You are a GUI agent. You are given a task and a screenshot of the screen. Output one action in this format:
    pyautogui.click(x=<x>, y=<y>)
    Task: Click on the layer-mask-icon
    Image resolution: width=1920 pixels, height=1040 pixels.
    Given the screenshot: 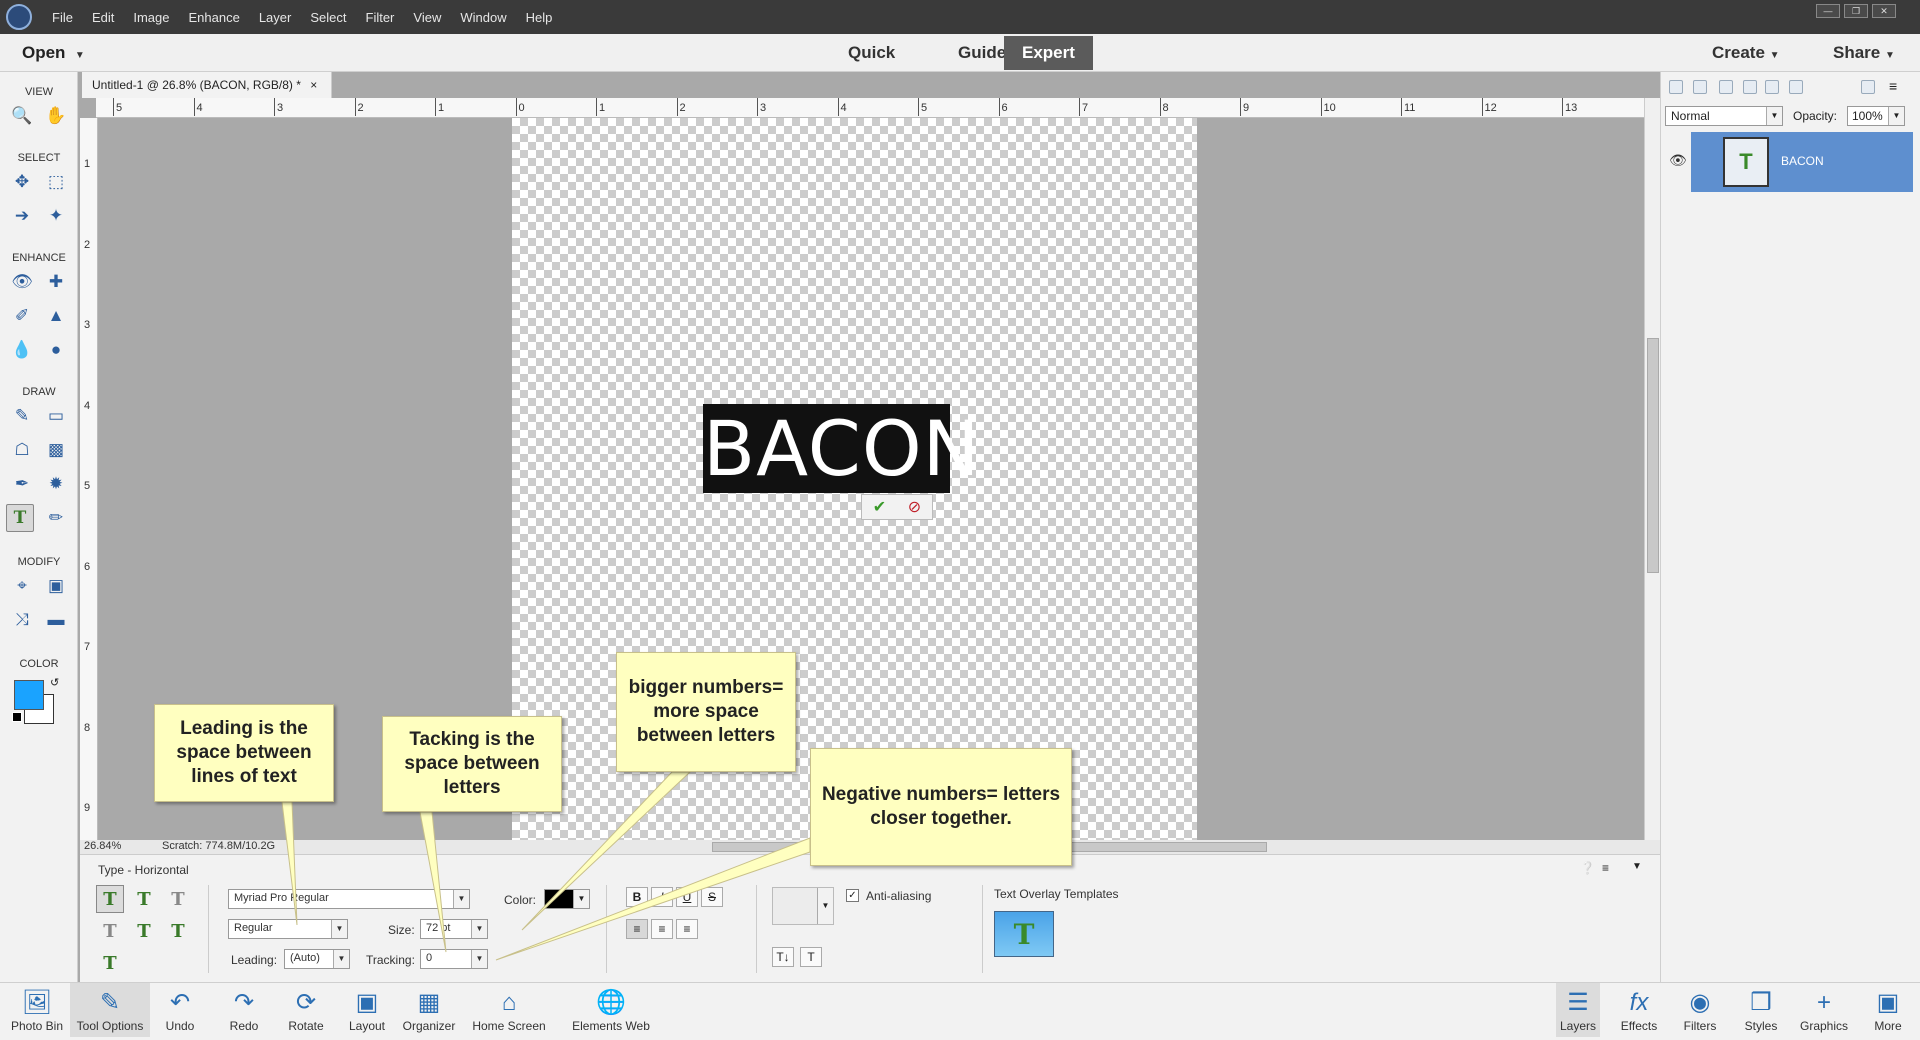 What is the action you would take?
    pyautogui.click(x=1750, y=87)
    